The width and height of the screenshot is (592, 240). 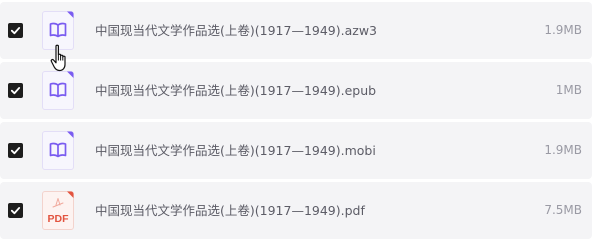 What do you see at coordinates (563, 210) in the screenshot?
I see `file-size: 7.5MB` at bounding box center [563, 210].